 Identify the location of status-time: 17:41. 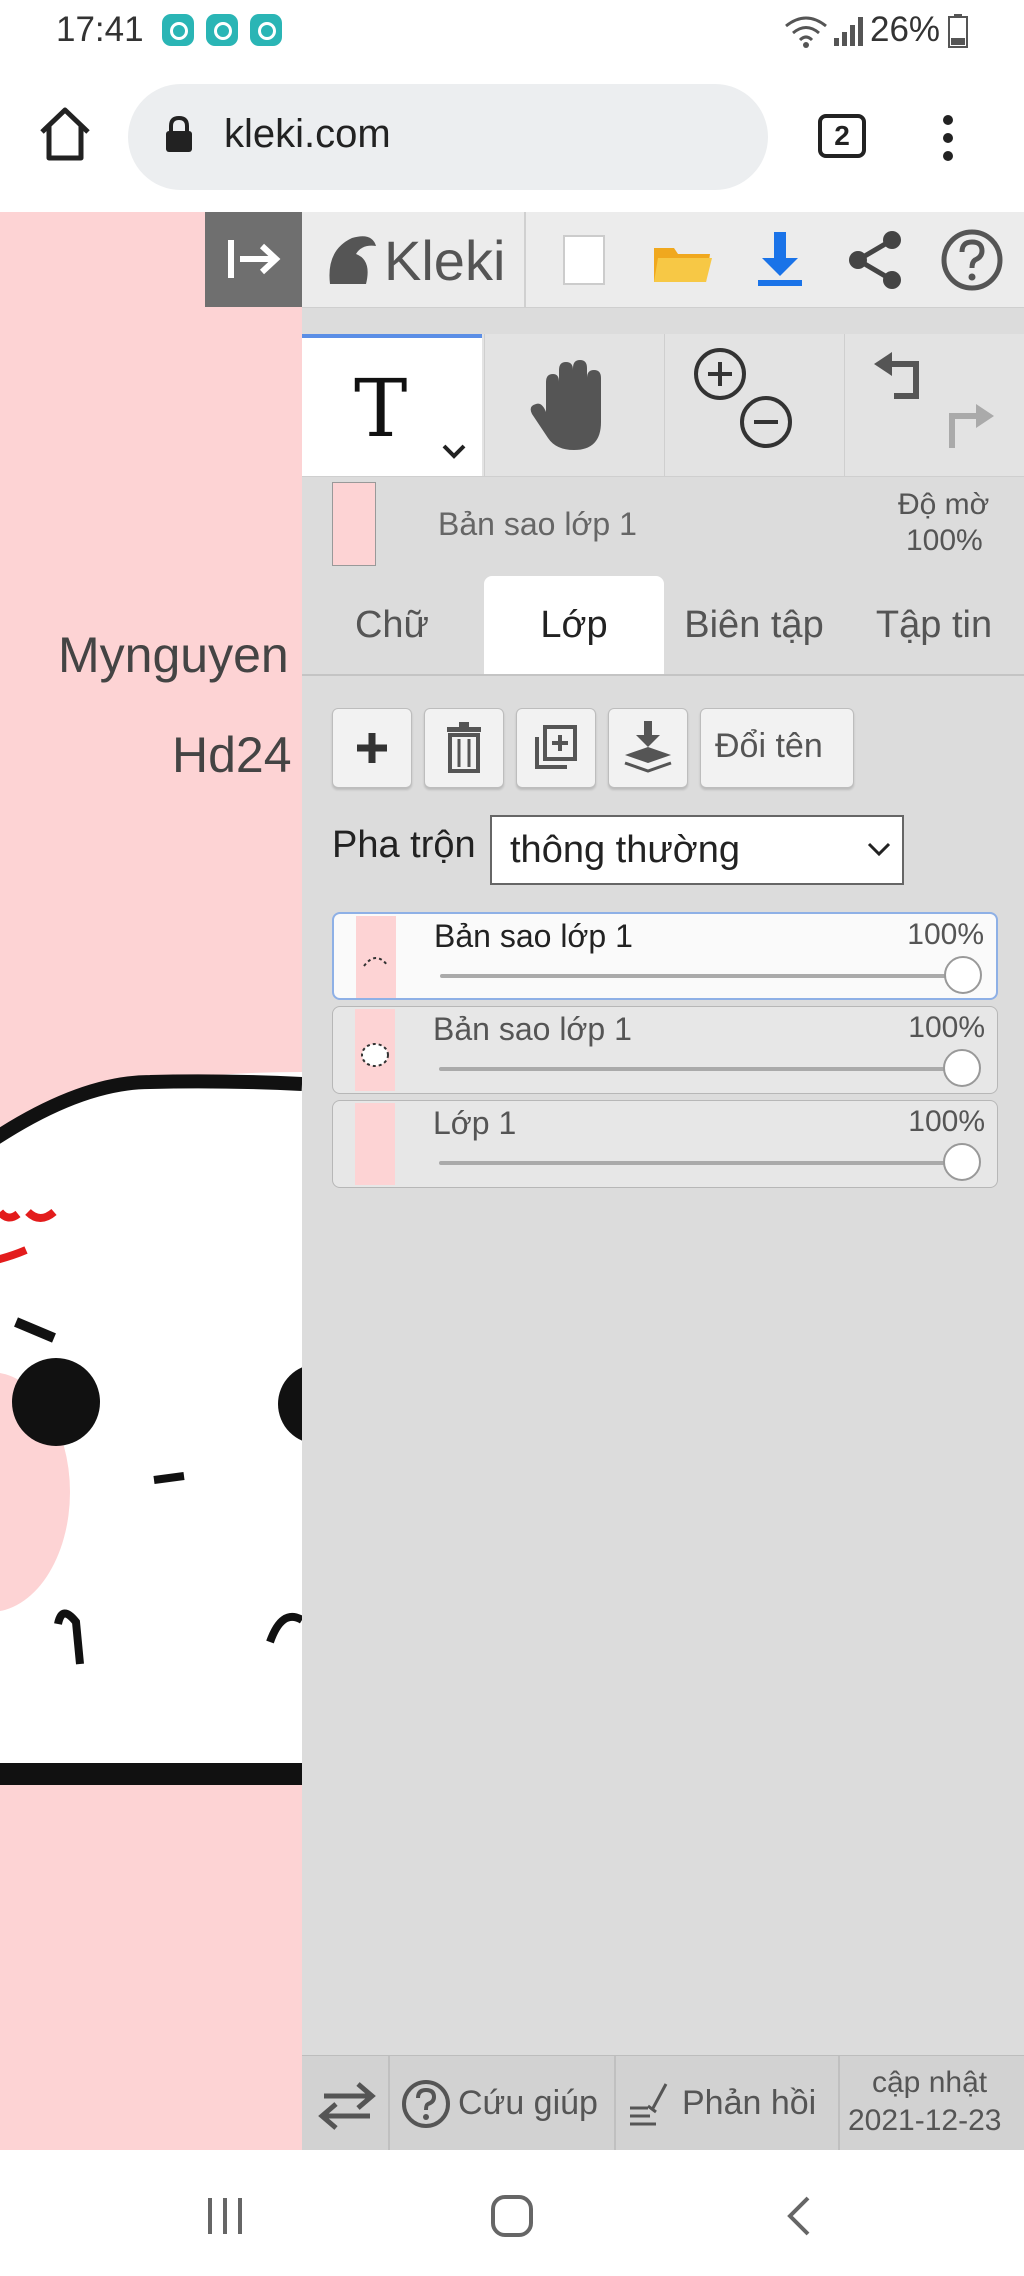
(100, 29).